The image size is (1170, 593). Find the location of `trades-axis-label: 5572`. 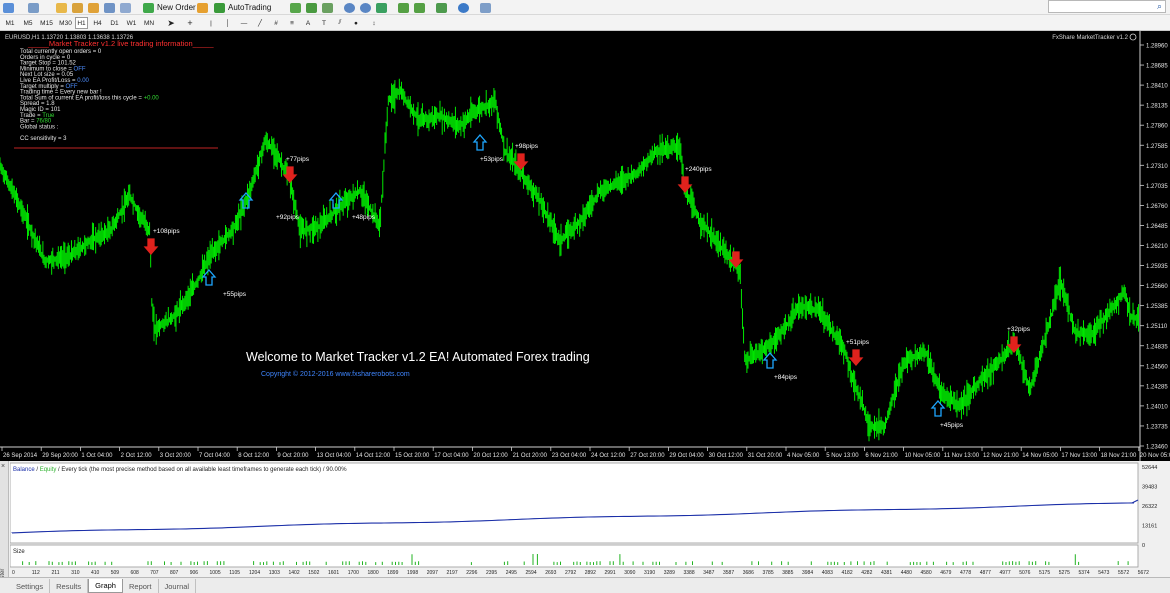

trades-axis-label: 5572 is located at coordinates (1123, 573).